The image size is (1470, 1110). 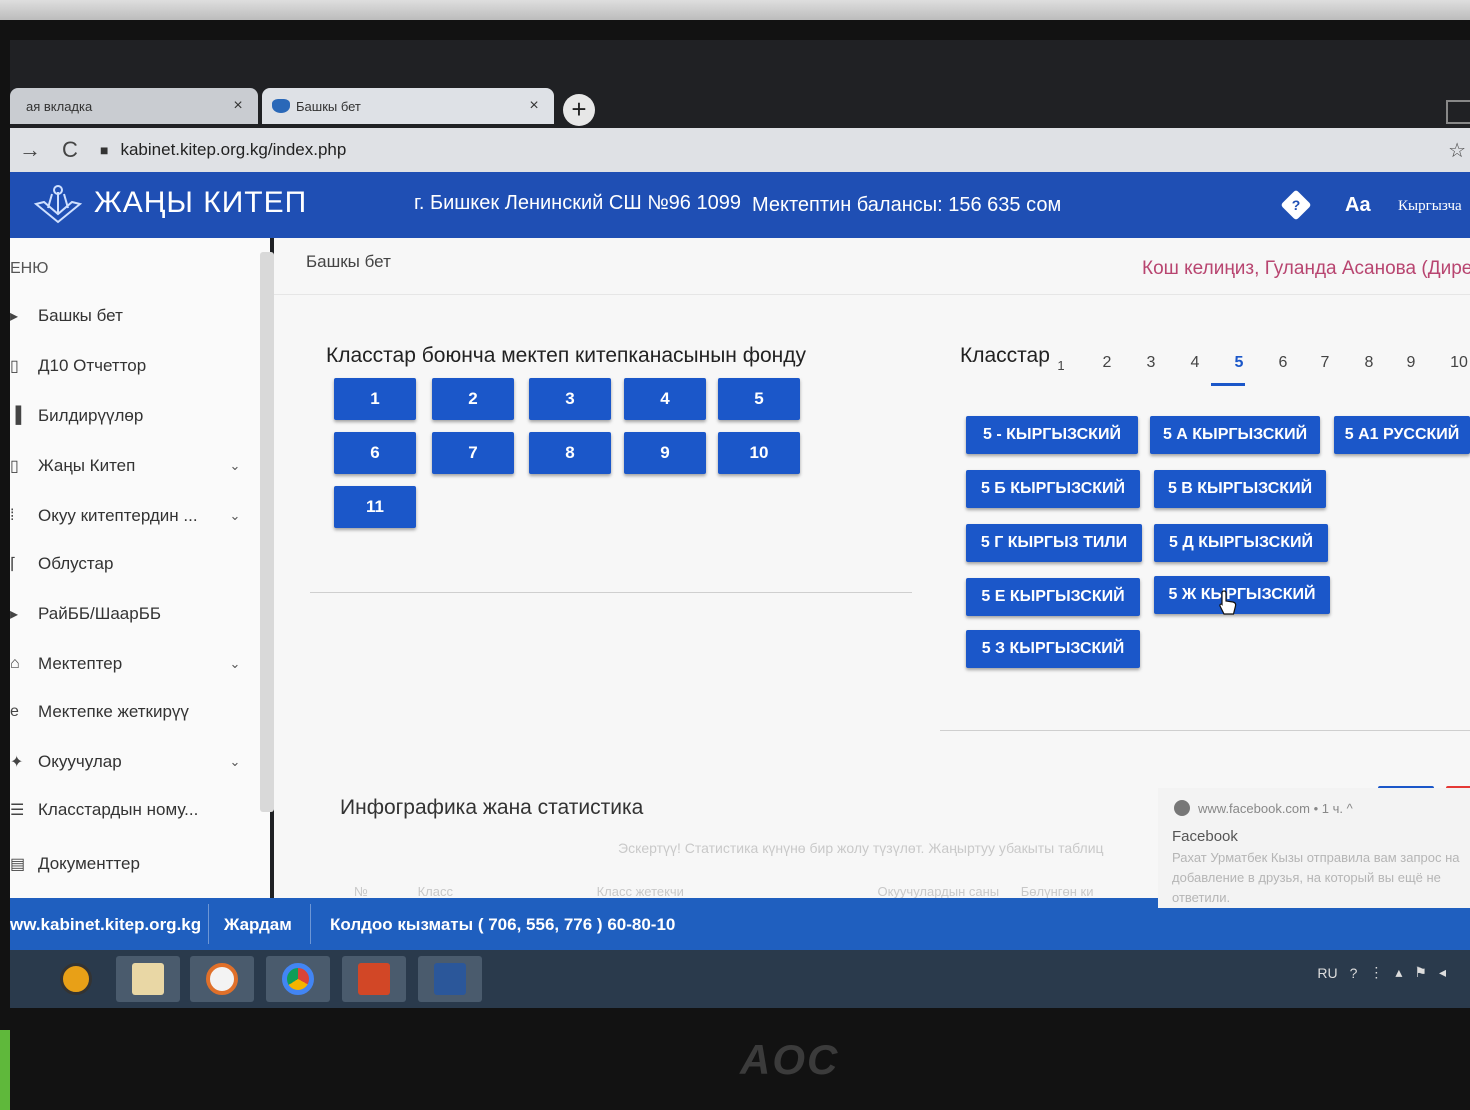 What do you see at coordinates (14, 711) in the screenshot?
I see `delivery-icon: e` at bounding box center [14, 711].